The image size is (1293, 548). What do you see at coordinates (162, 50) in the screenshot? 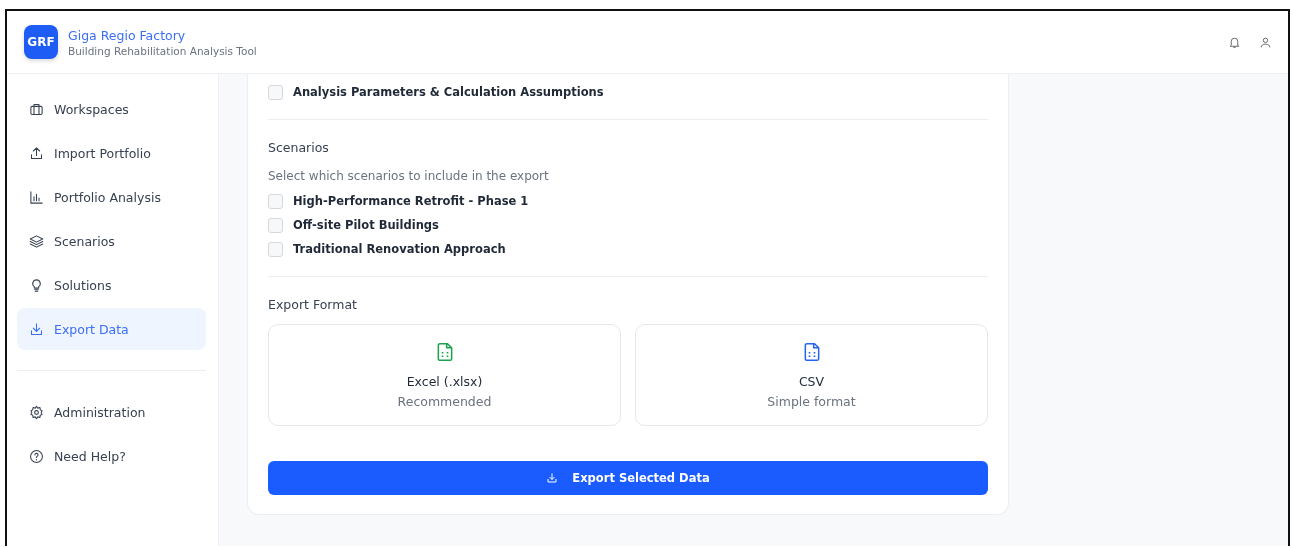
I see `app-subtitle: Building Rehabilitation Analysis Tool` at bounding box center [162, 50].